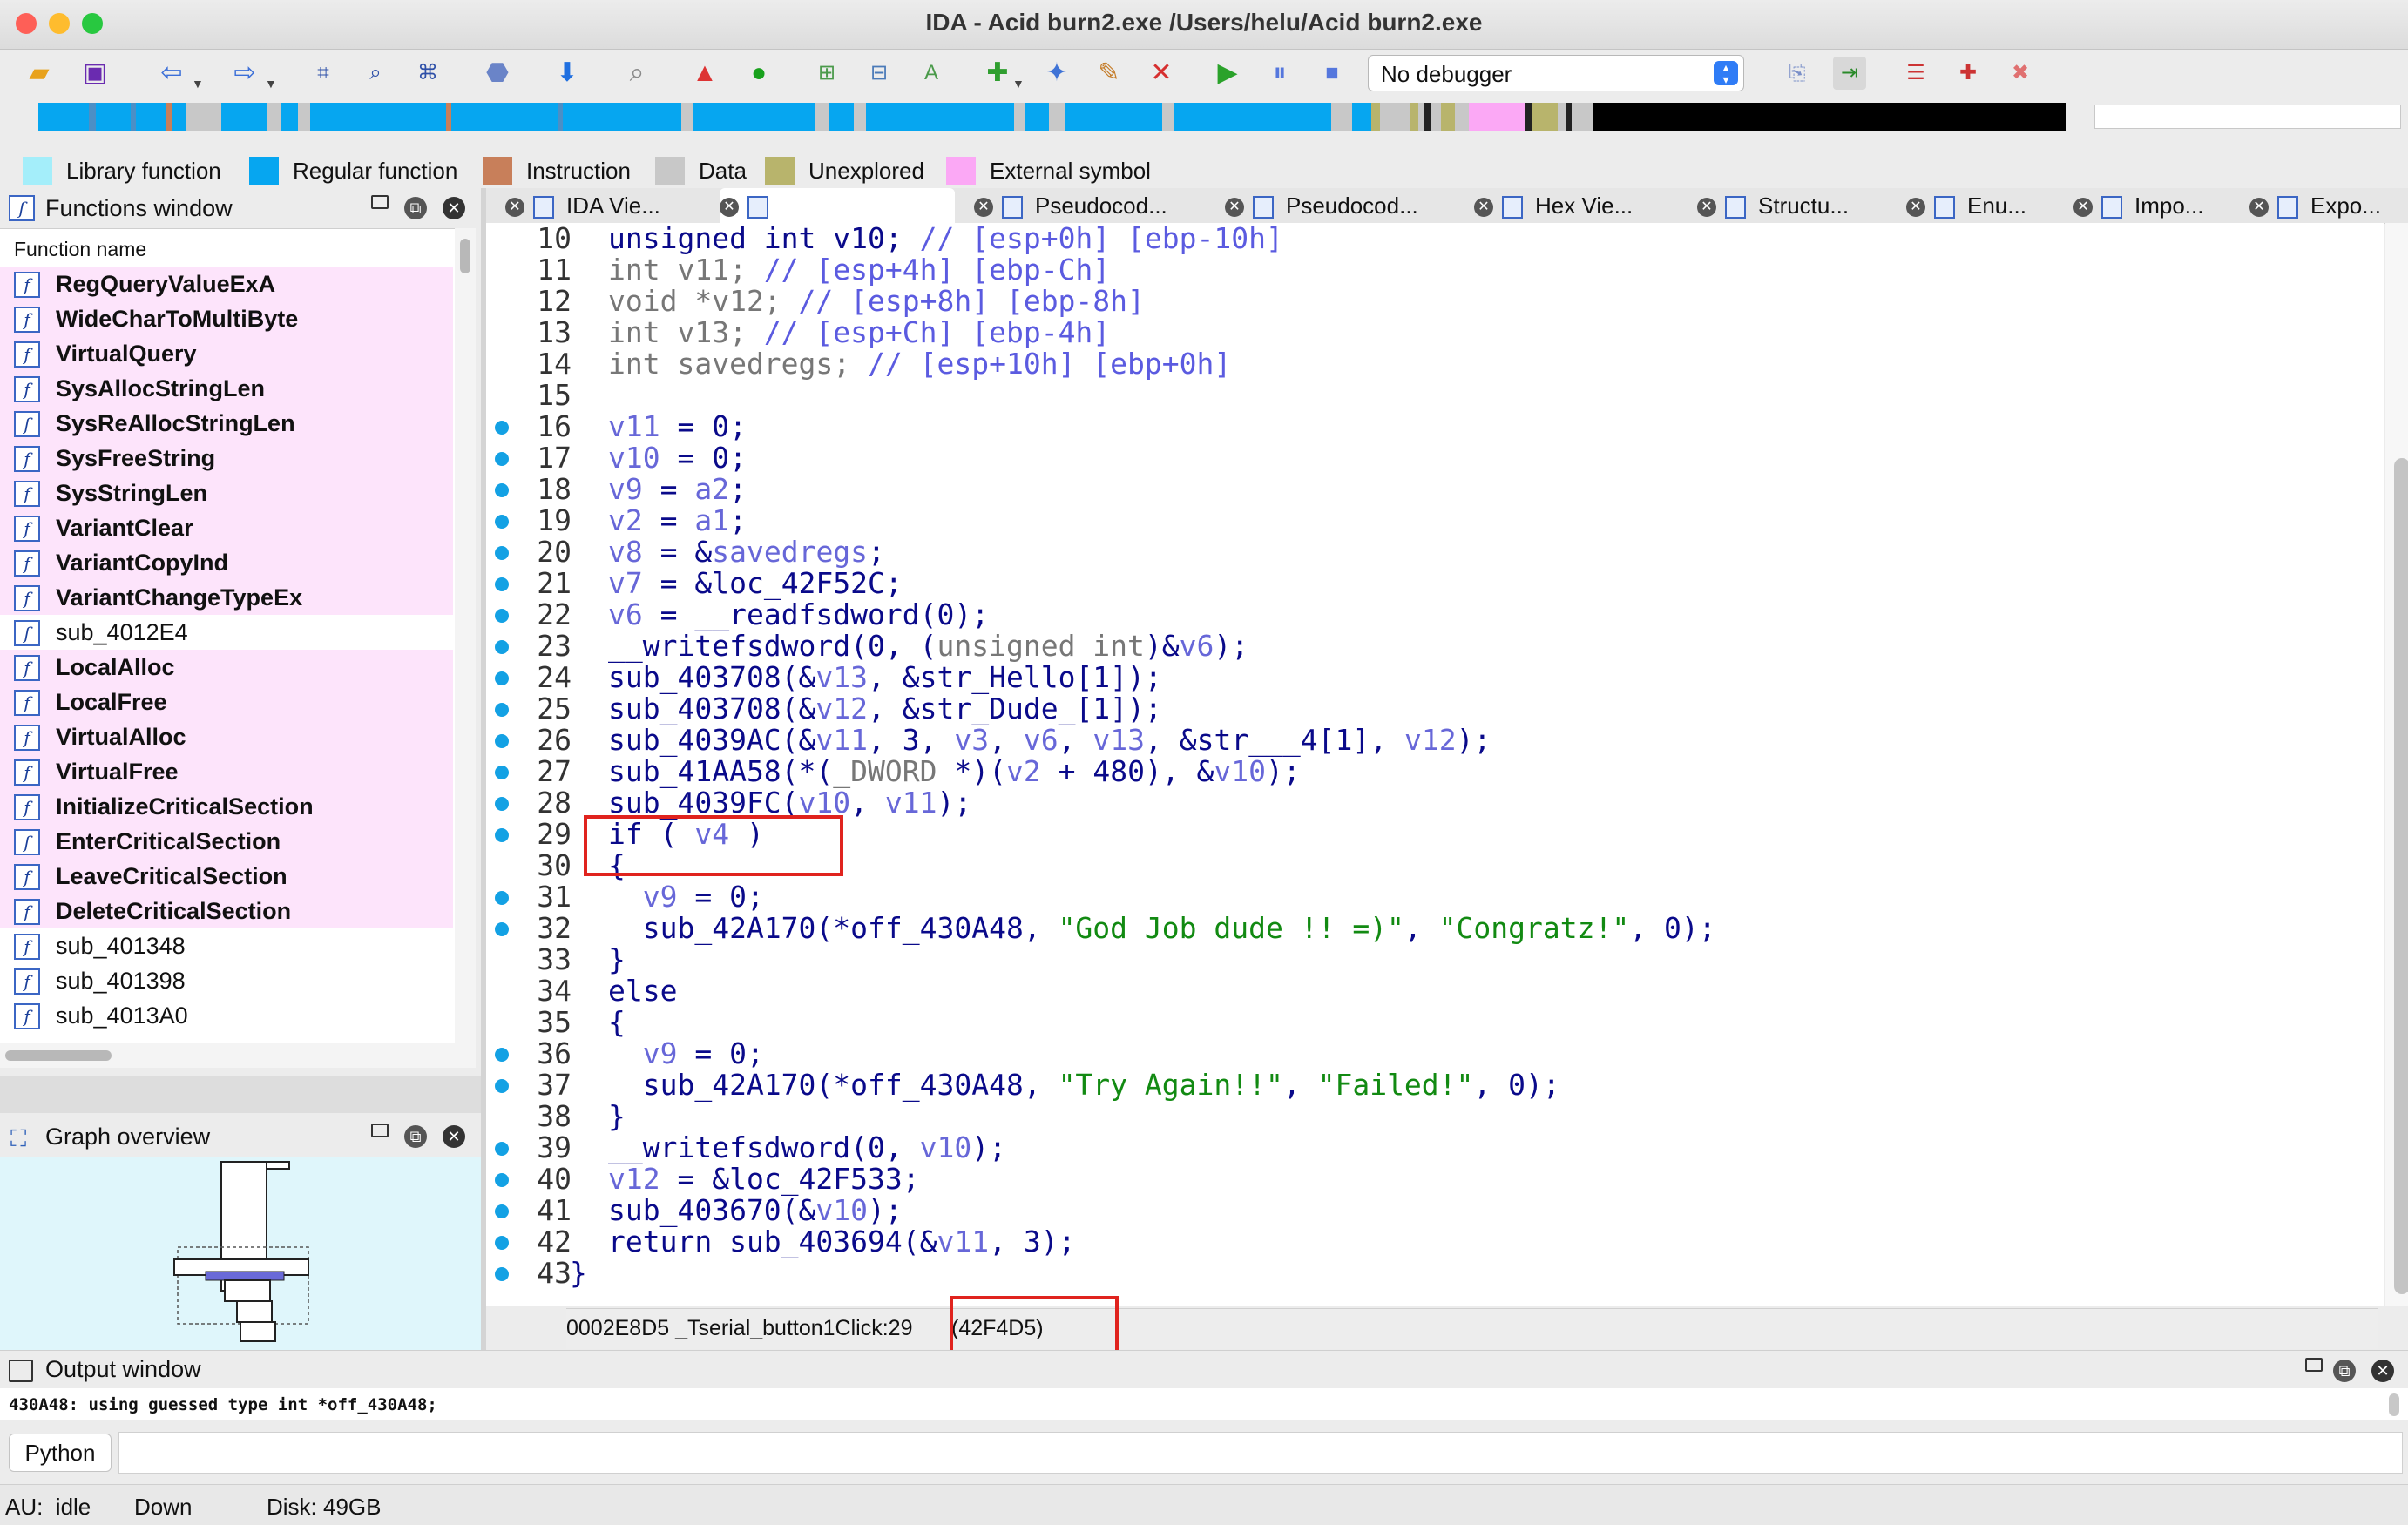 The height and width of the screenshot is (1525, 2408). I want to click on function-list-item: f VirtualAlloc, so click(227, 736).